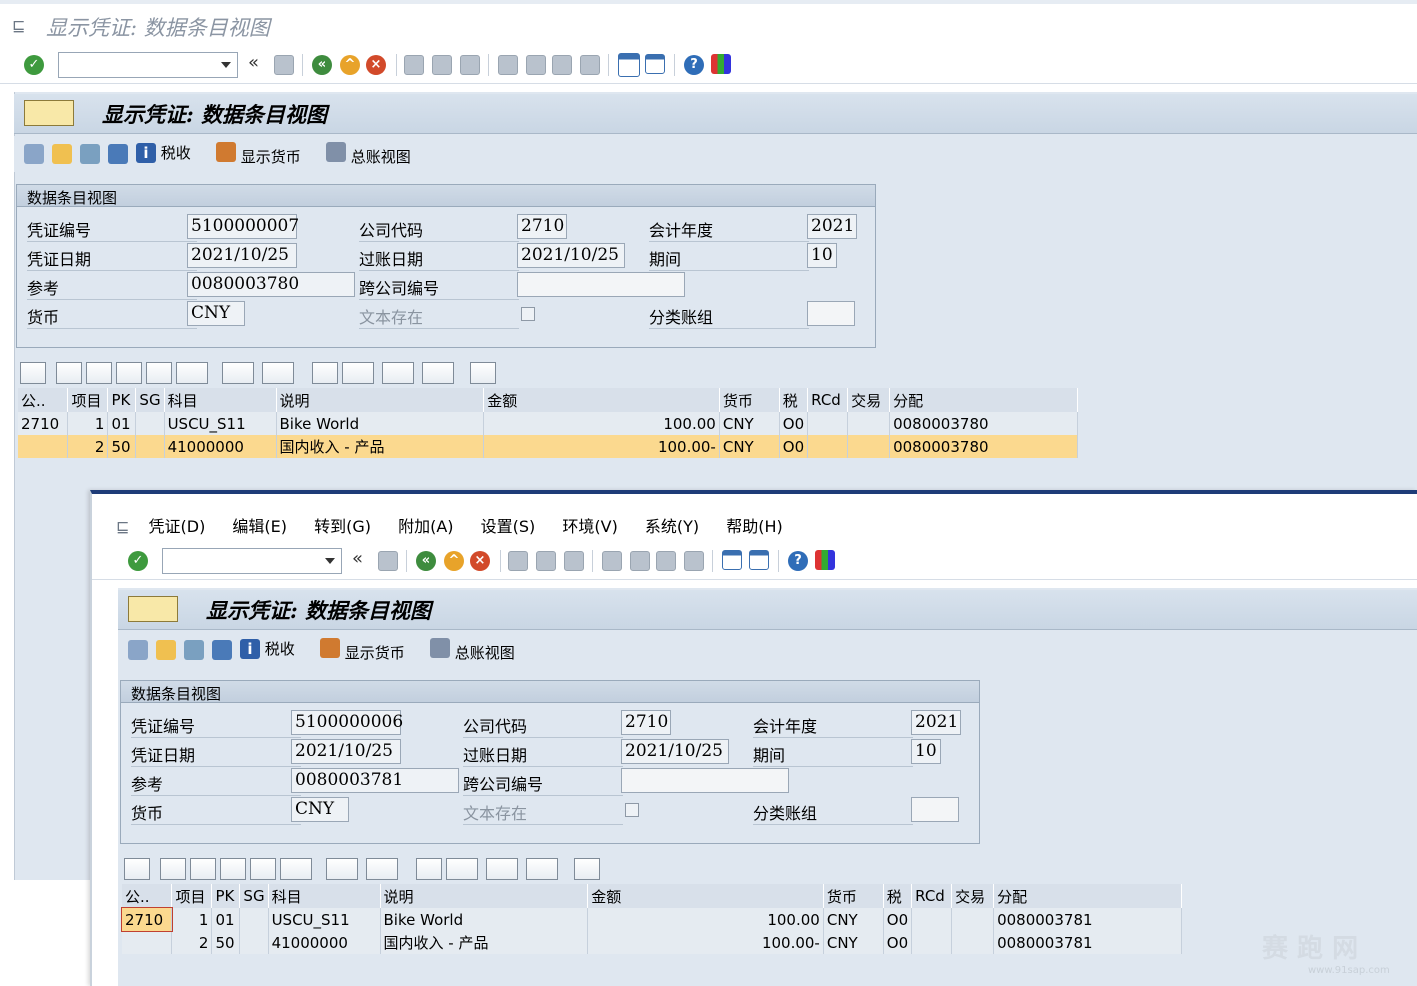 Image resolution: width=1417 pixels, height=986 pixels. I want to click on sort-descending-icon, so click(99, 373).